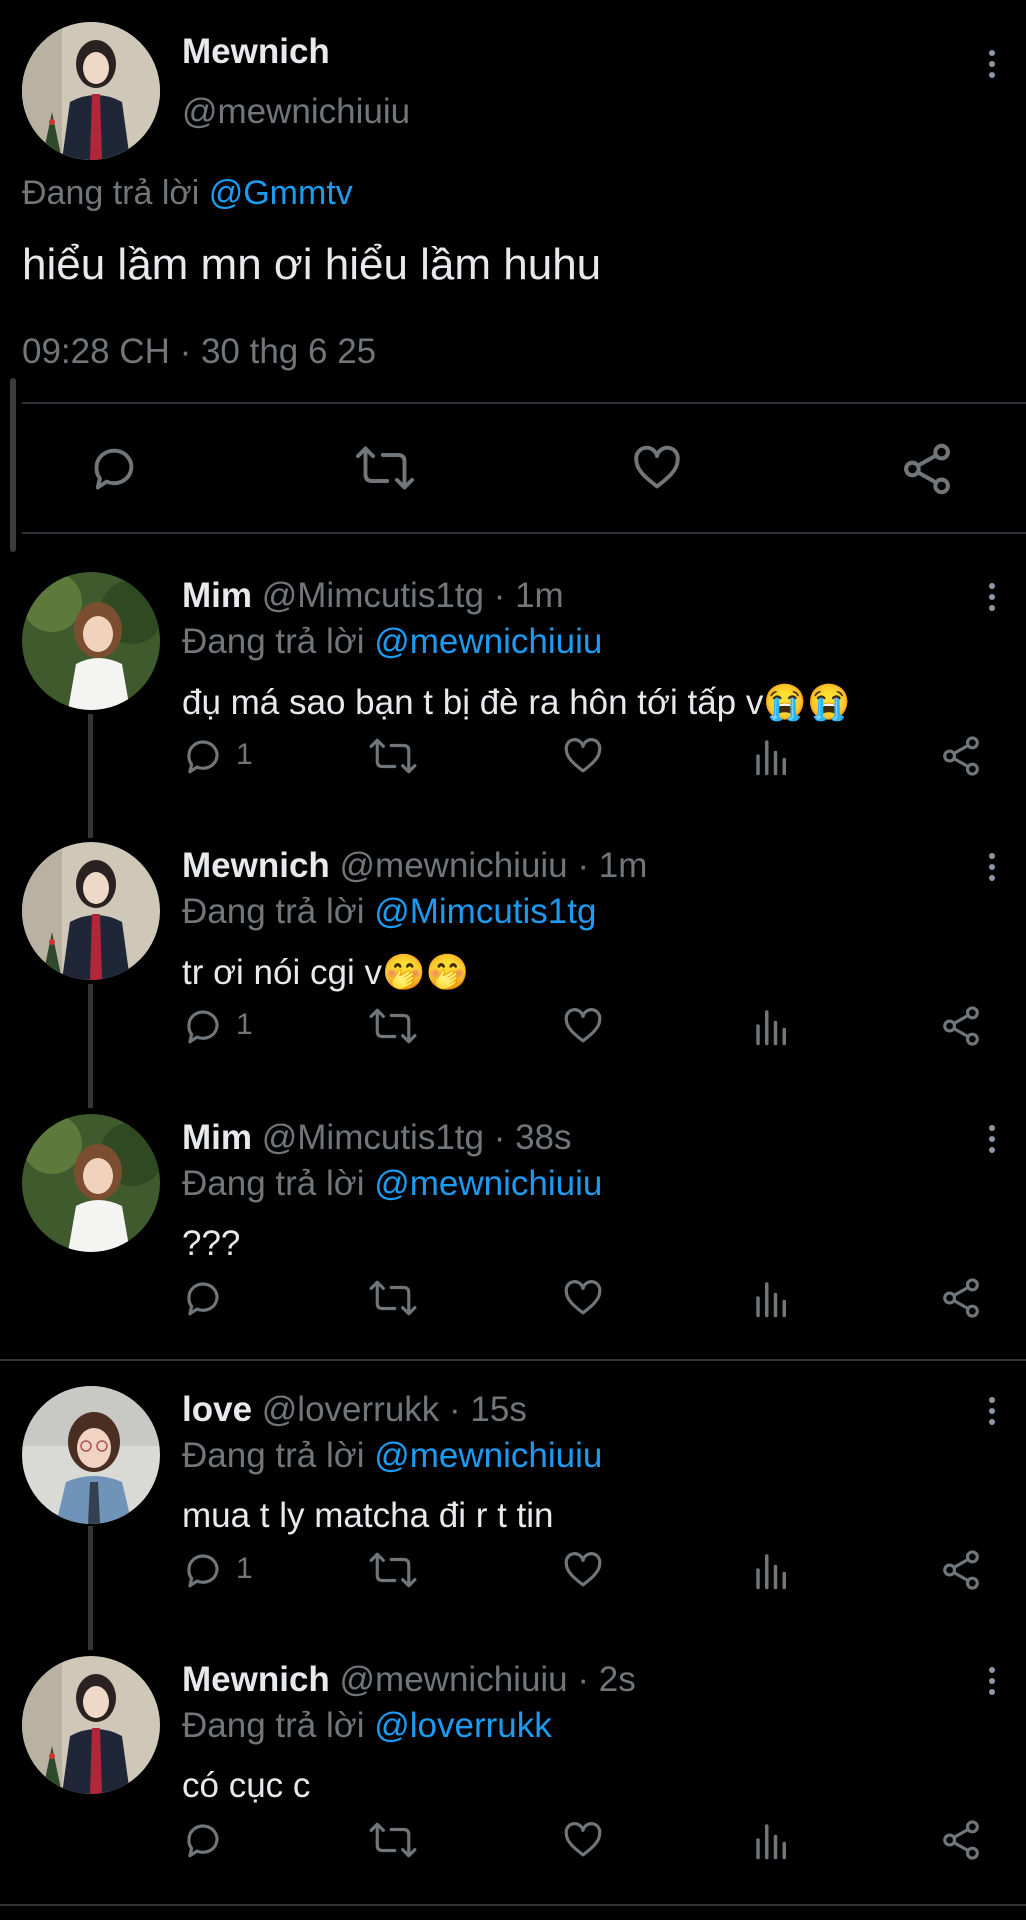 The width and height of the screenshot is (1026, 1920). Describe the element at coordinates (485, 911) in the screenshot. I see `replying-to-link: @Mimcutis1tg` at that location.